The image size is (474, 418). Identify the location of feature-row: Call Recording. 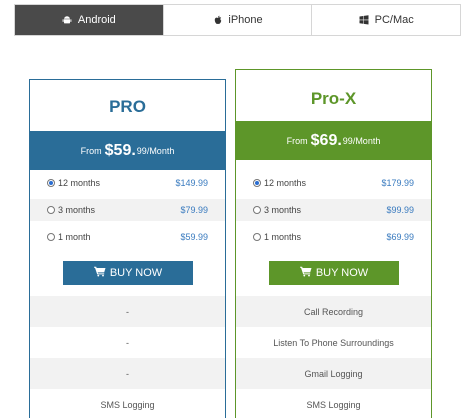
(333, 311).